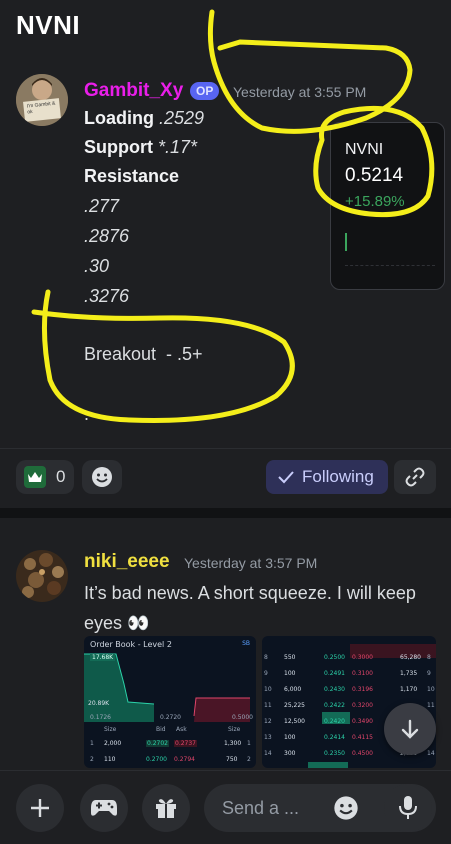 The height and width of the screenshot is (844, 451). I want to click on level-row-1-col-5: 65,280, so click(410, 657).